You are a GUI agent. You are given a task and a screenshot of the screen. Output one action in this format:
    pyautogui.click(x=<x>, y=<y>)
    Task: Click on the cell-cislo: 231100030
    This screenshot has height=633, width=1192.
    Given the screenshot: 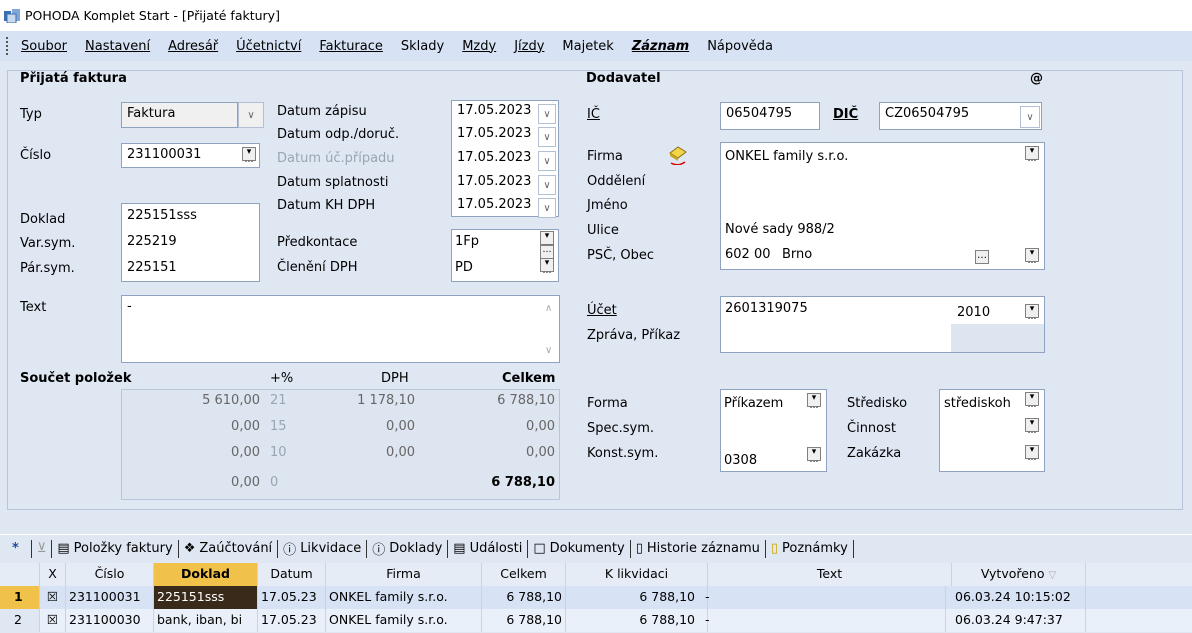 What is the action you would take?
    pyautogui.click(x=110, y=620)
    